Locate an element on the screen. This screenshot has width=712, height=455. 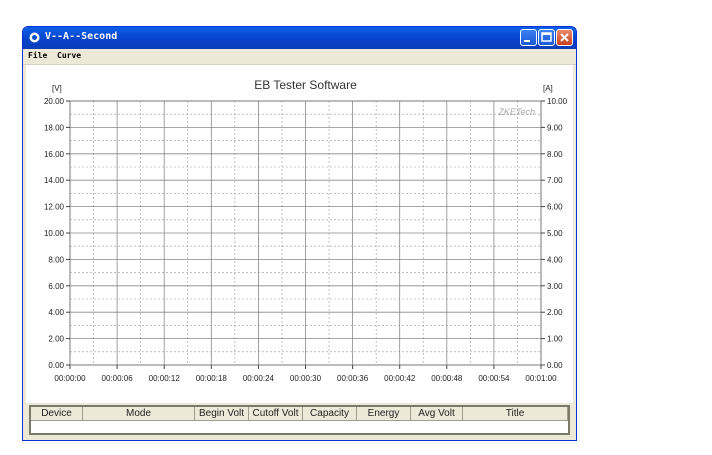
column-header-capacity: Capacity is located at coordinates (330, 414).